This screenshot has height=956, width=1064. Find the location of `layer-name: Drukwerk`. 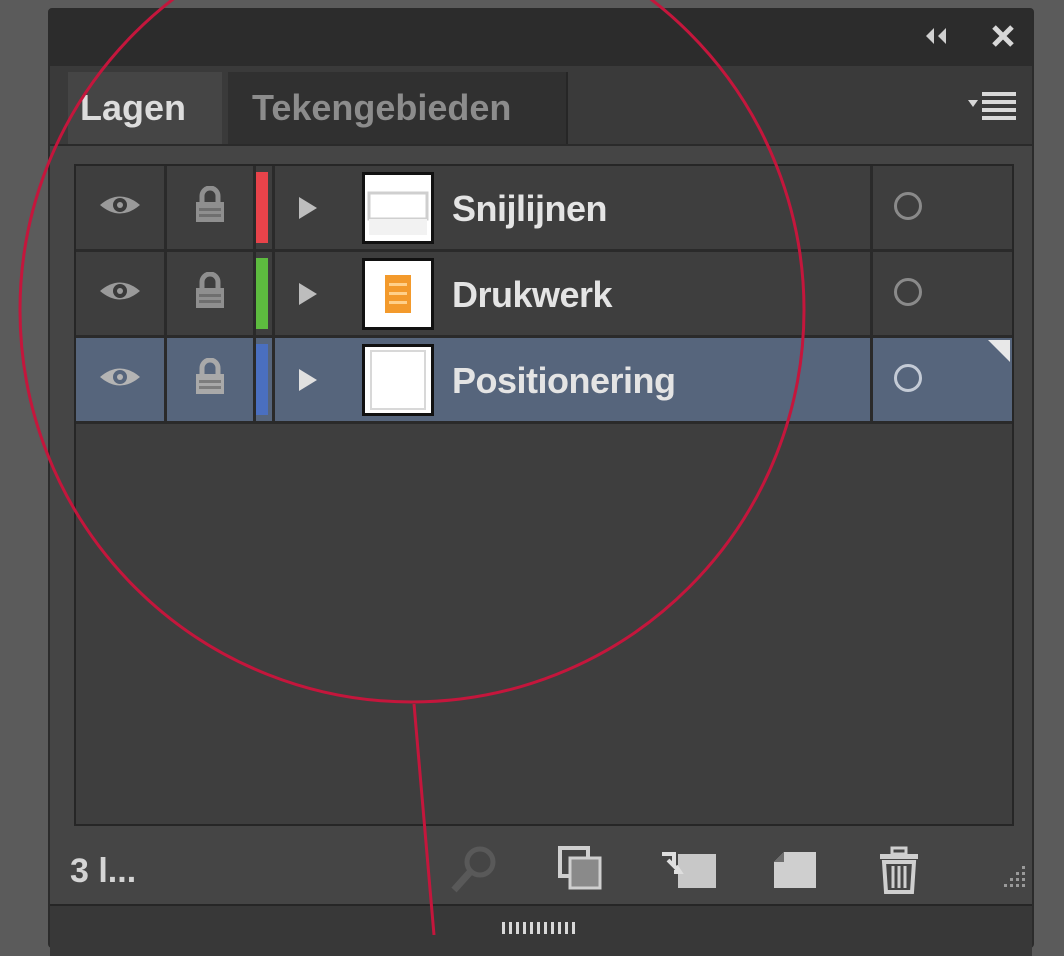

layer-name: Drukwerk is located at coordinates (532, 295).